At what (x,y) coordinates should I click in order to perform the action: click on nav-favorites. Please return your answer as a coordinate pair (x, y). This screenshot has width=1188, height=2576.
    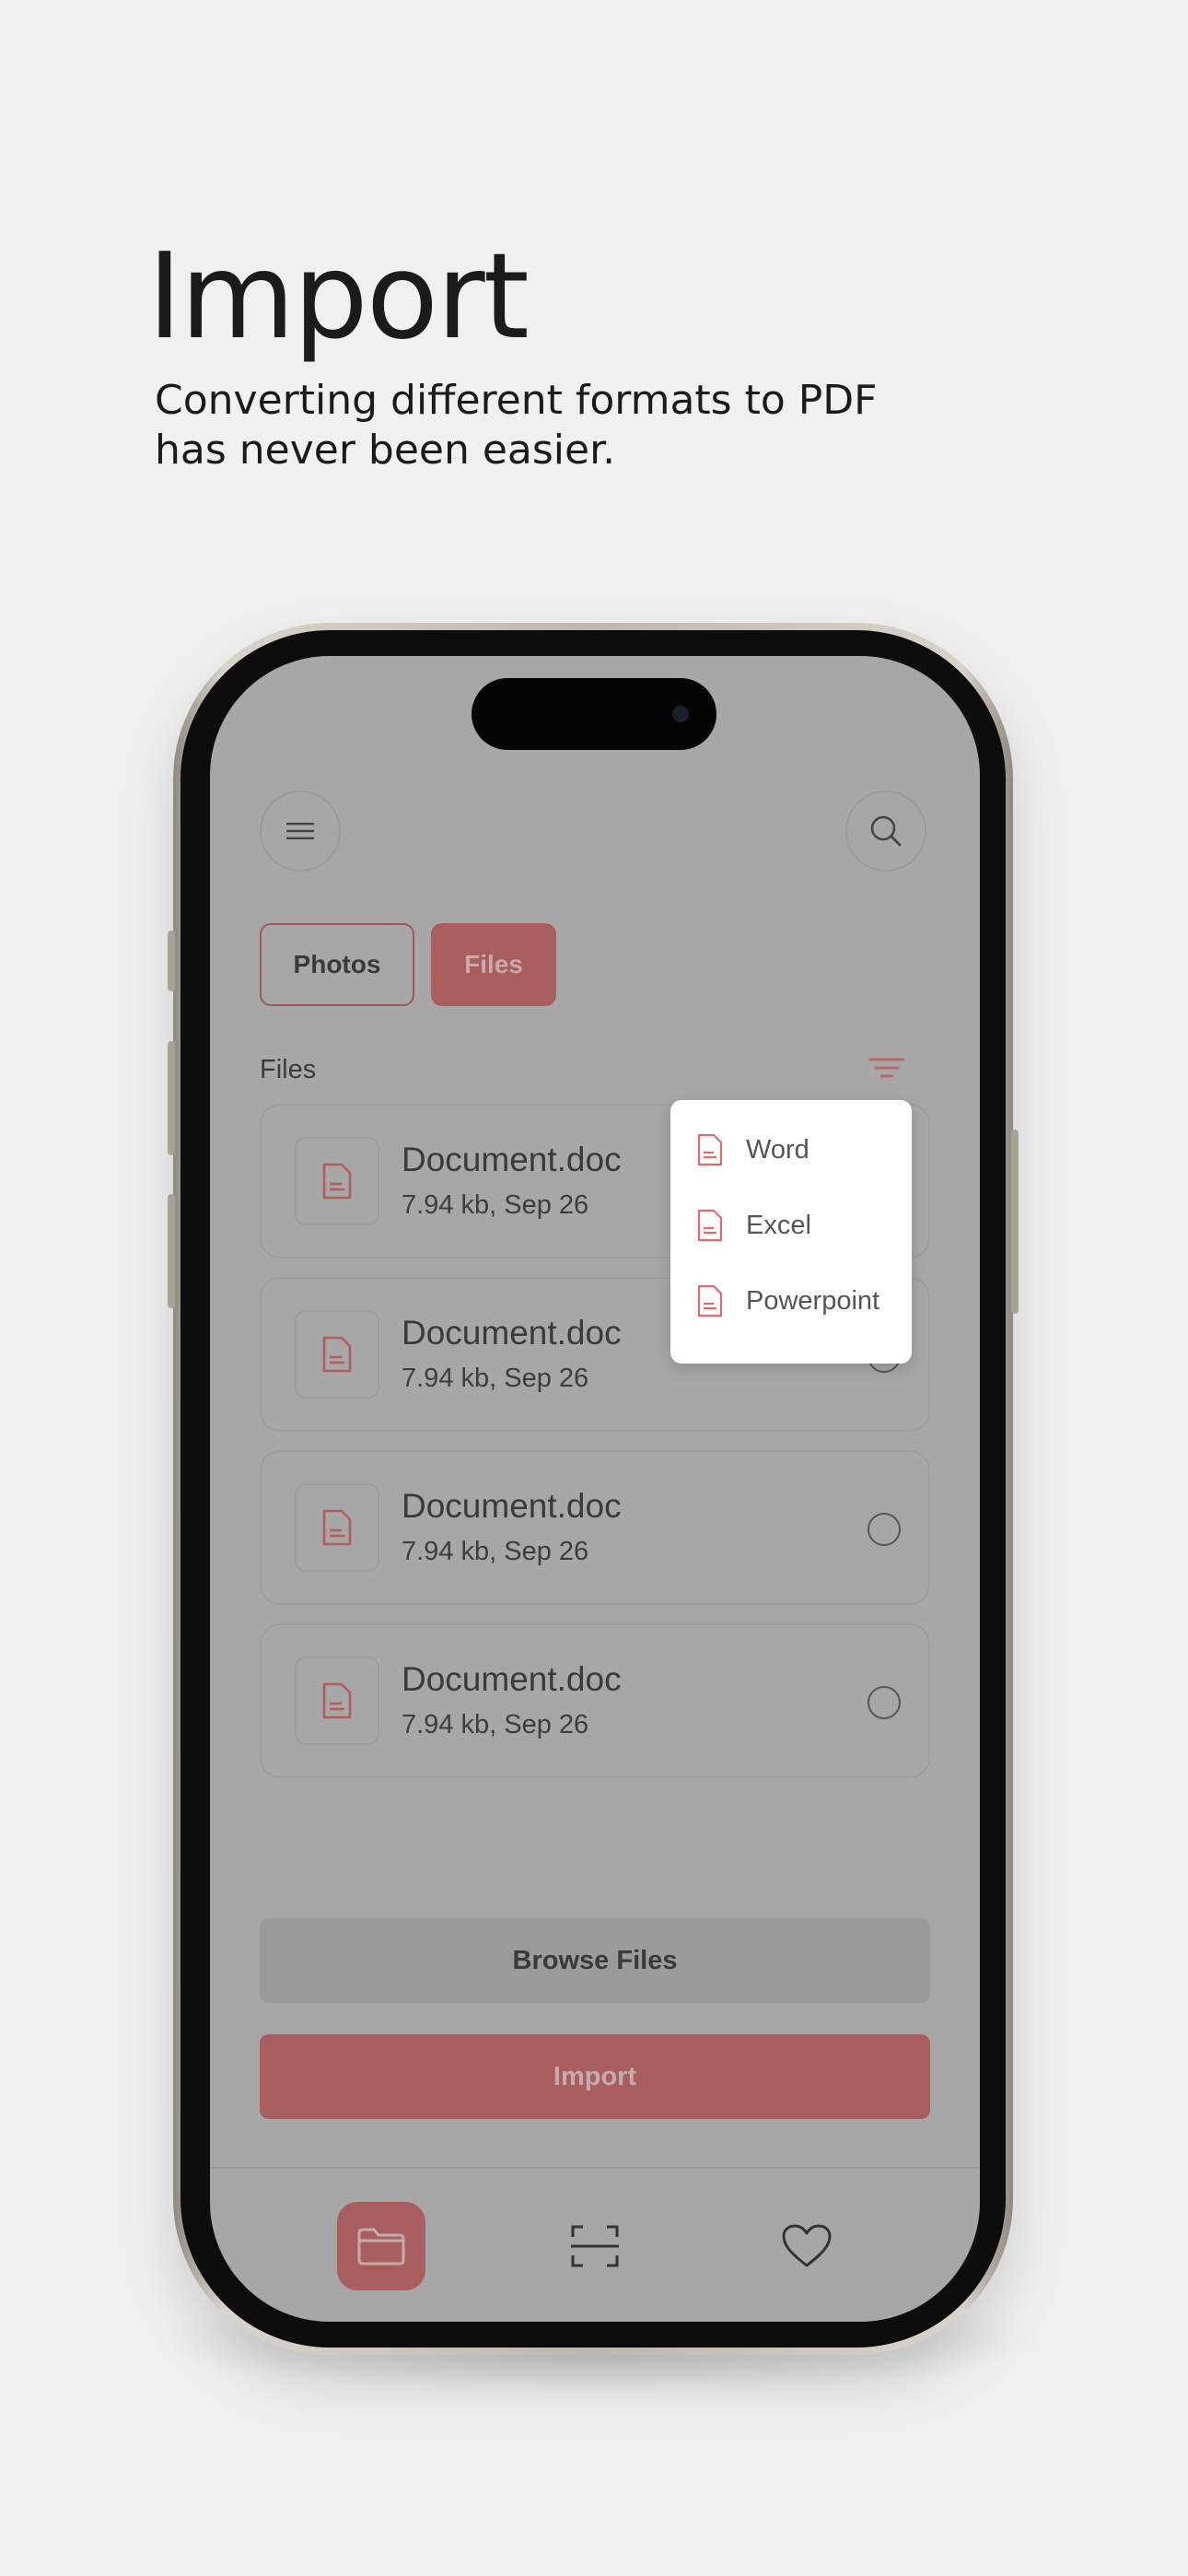
    Looking at the image, I should click on (807, 2246).